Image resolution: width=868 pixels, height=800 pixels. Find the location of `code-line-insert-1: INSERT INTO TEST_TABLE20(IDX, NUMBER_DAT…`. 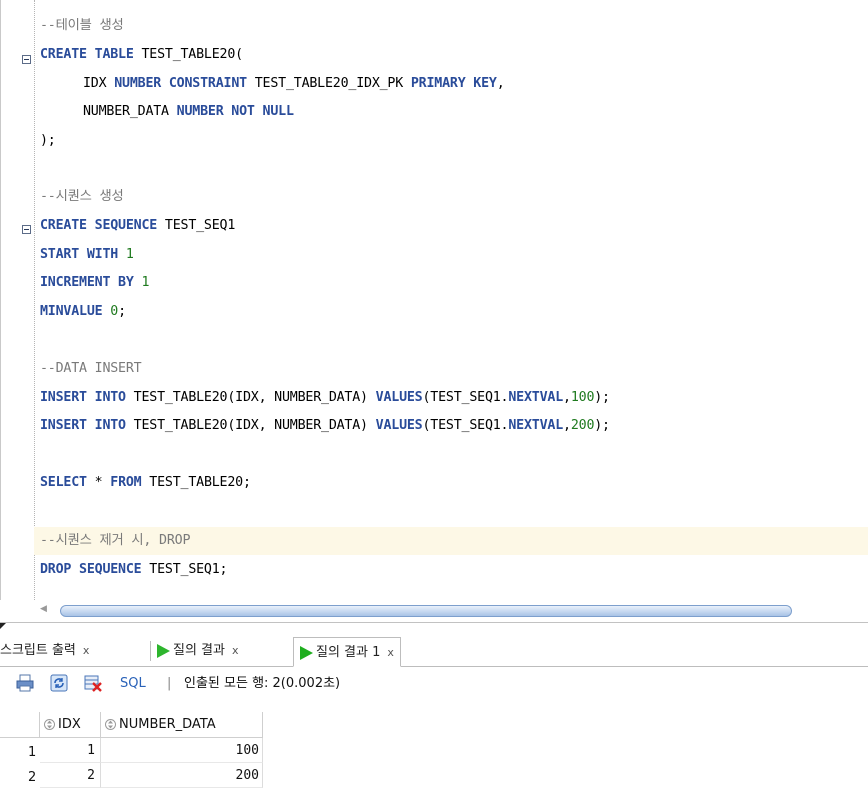

code-line-insert-1: INSERT INTO TEST_TABLE20(IDX, NUMBER_DAT… is located at coordinates (325, 397).